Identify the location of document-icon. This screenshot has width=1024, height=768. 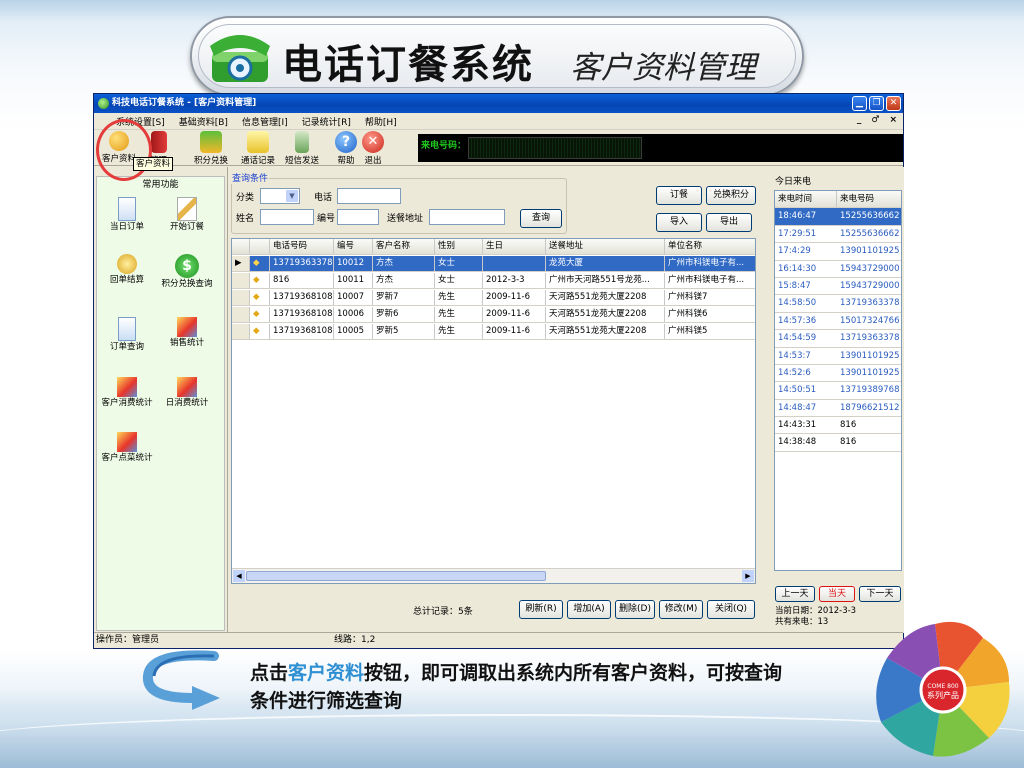
(127, 209).